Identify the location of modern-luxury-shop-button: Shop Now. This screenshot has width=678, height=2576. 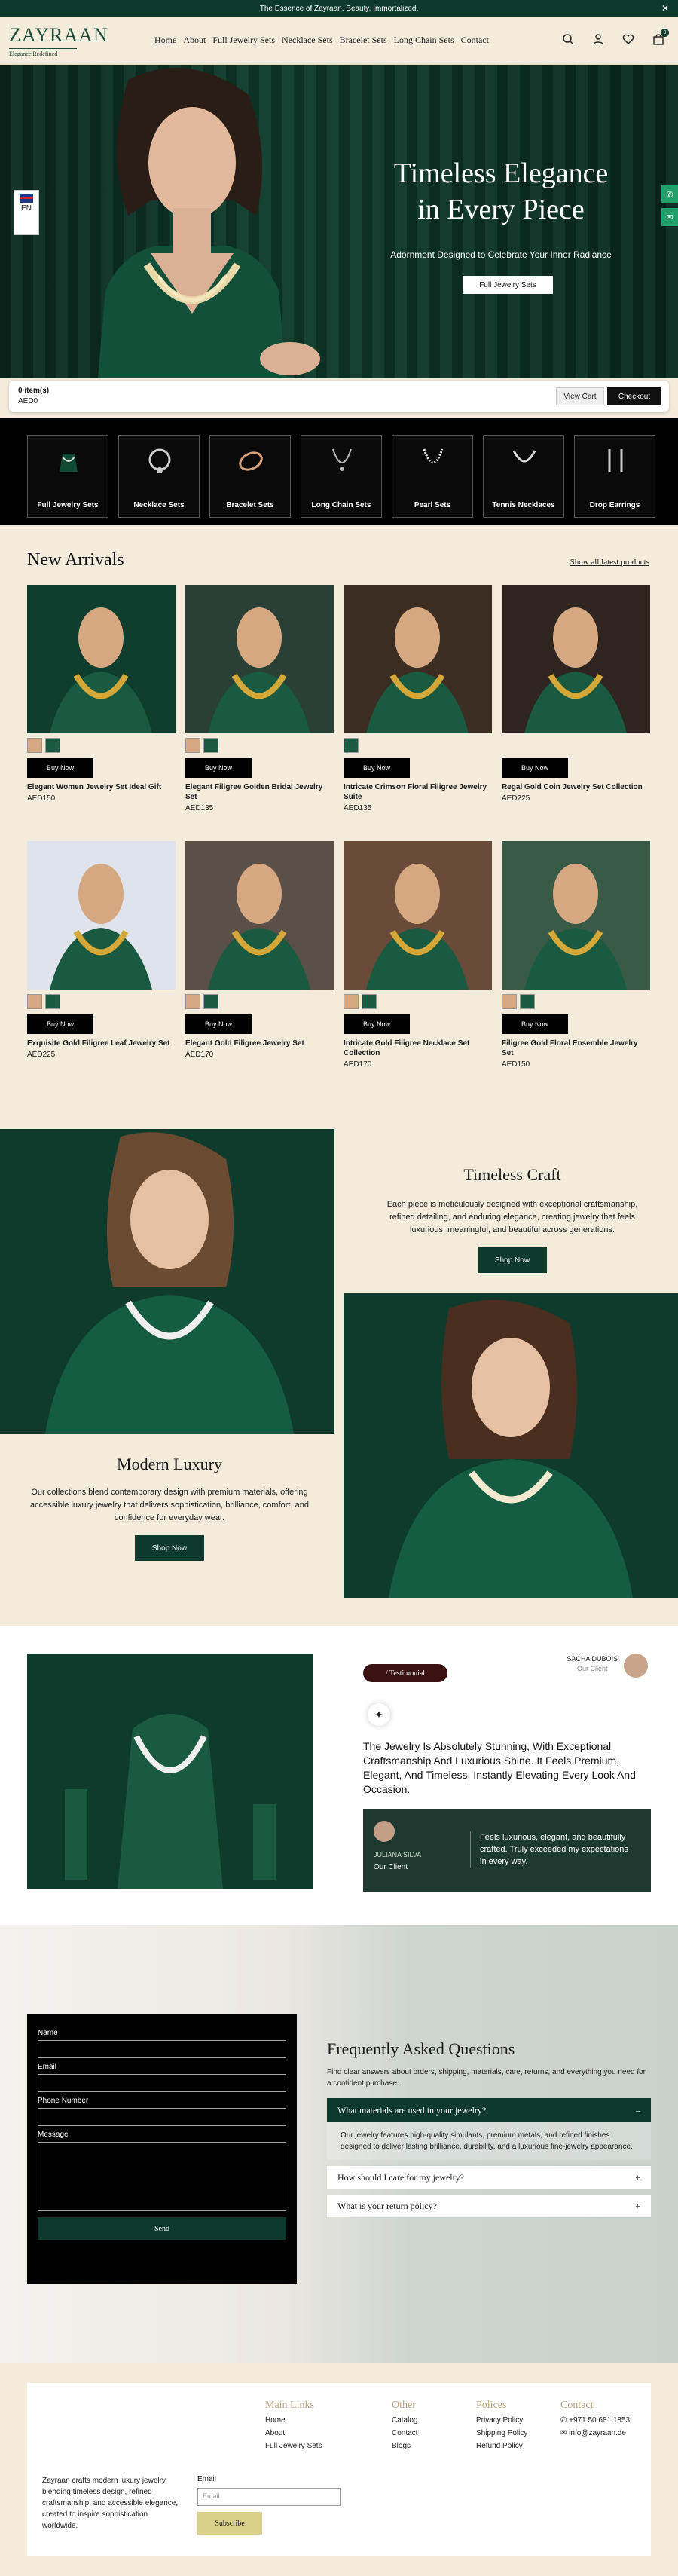
(169, 1548).